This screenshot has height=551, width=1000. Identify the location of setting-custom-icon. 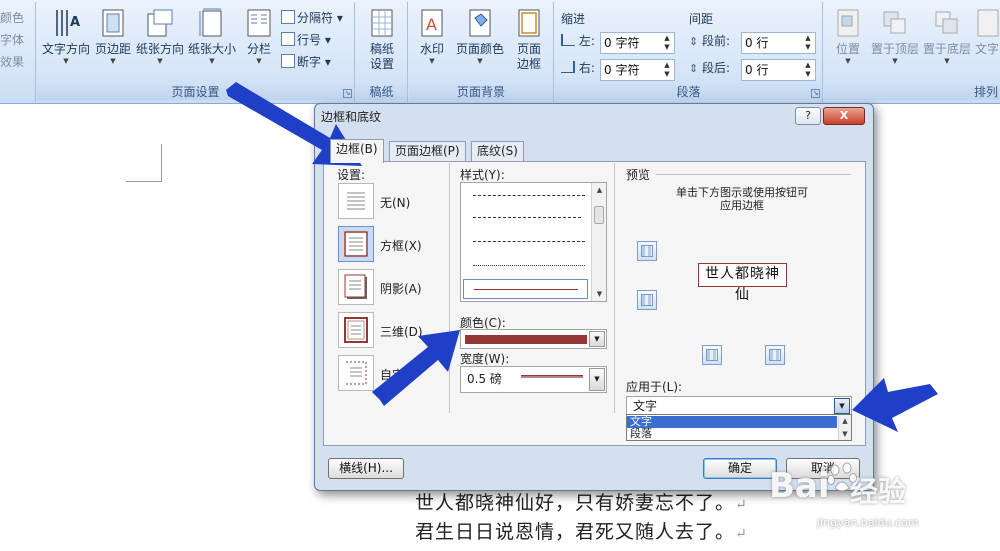
(356, 373).